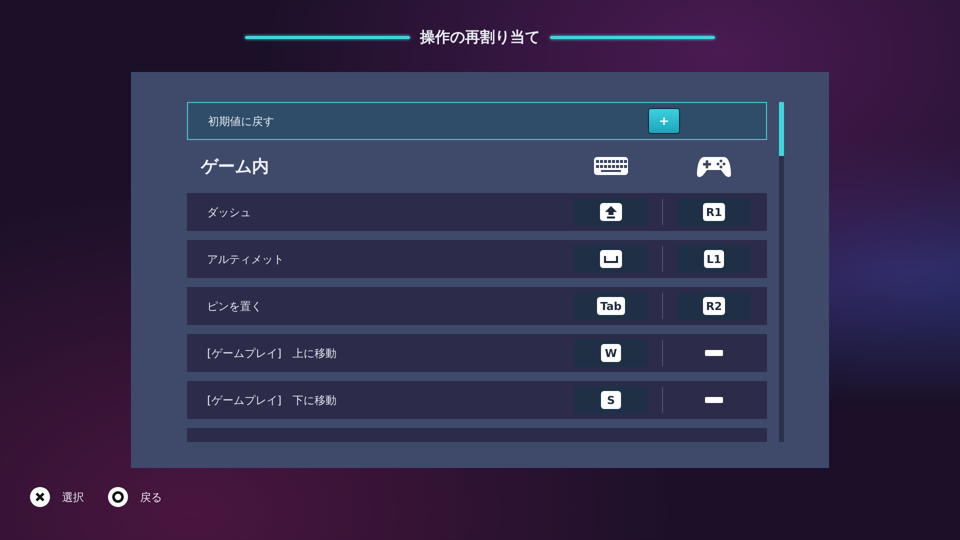 The image size is (960, 540). I want to click on key-slot: W, so click(611, 353).